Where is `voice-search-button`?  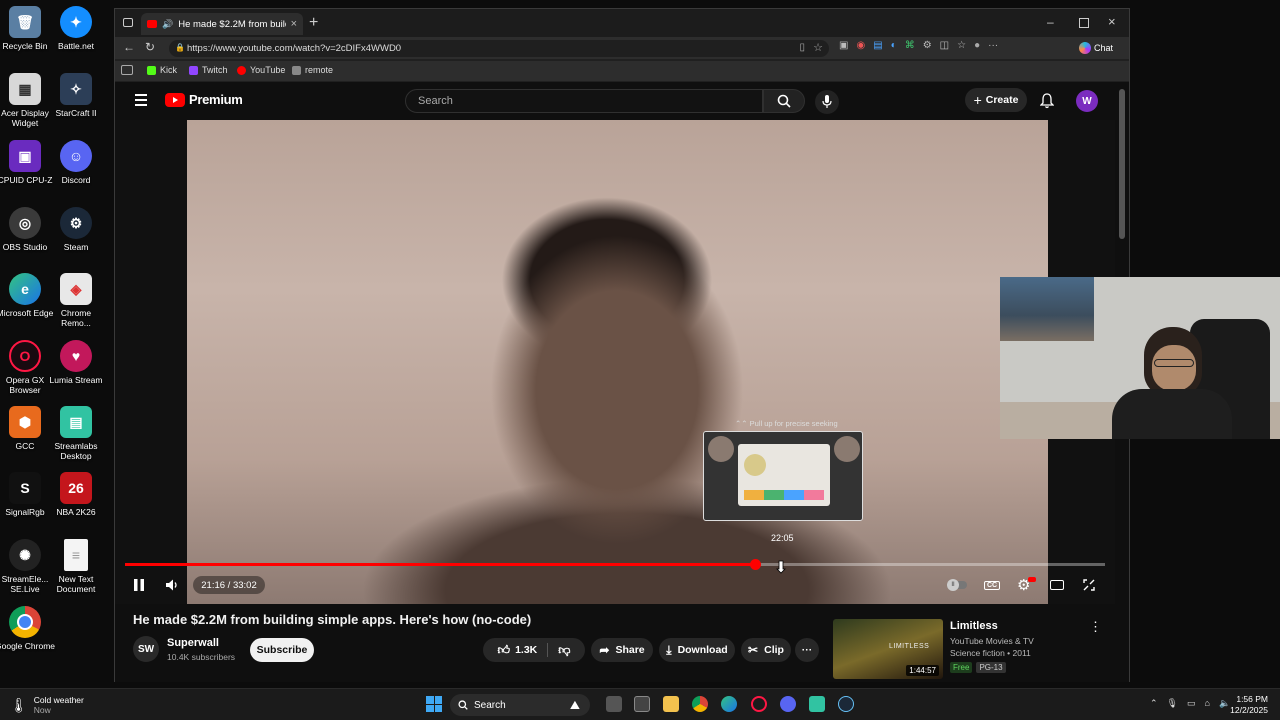
voice-search-button is located at coordinates (827, 102).